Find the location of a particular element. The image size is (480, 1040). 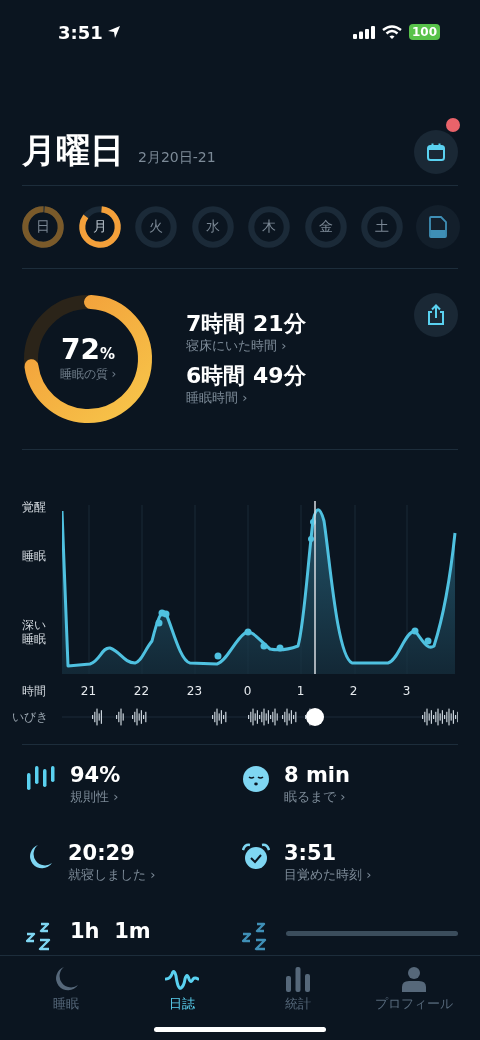

report-button is located at coordinates (437, 227).